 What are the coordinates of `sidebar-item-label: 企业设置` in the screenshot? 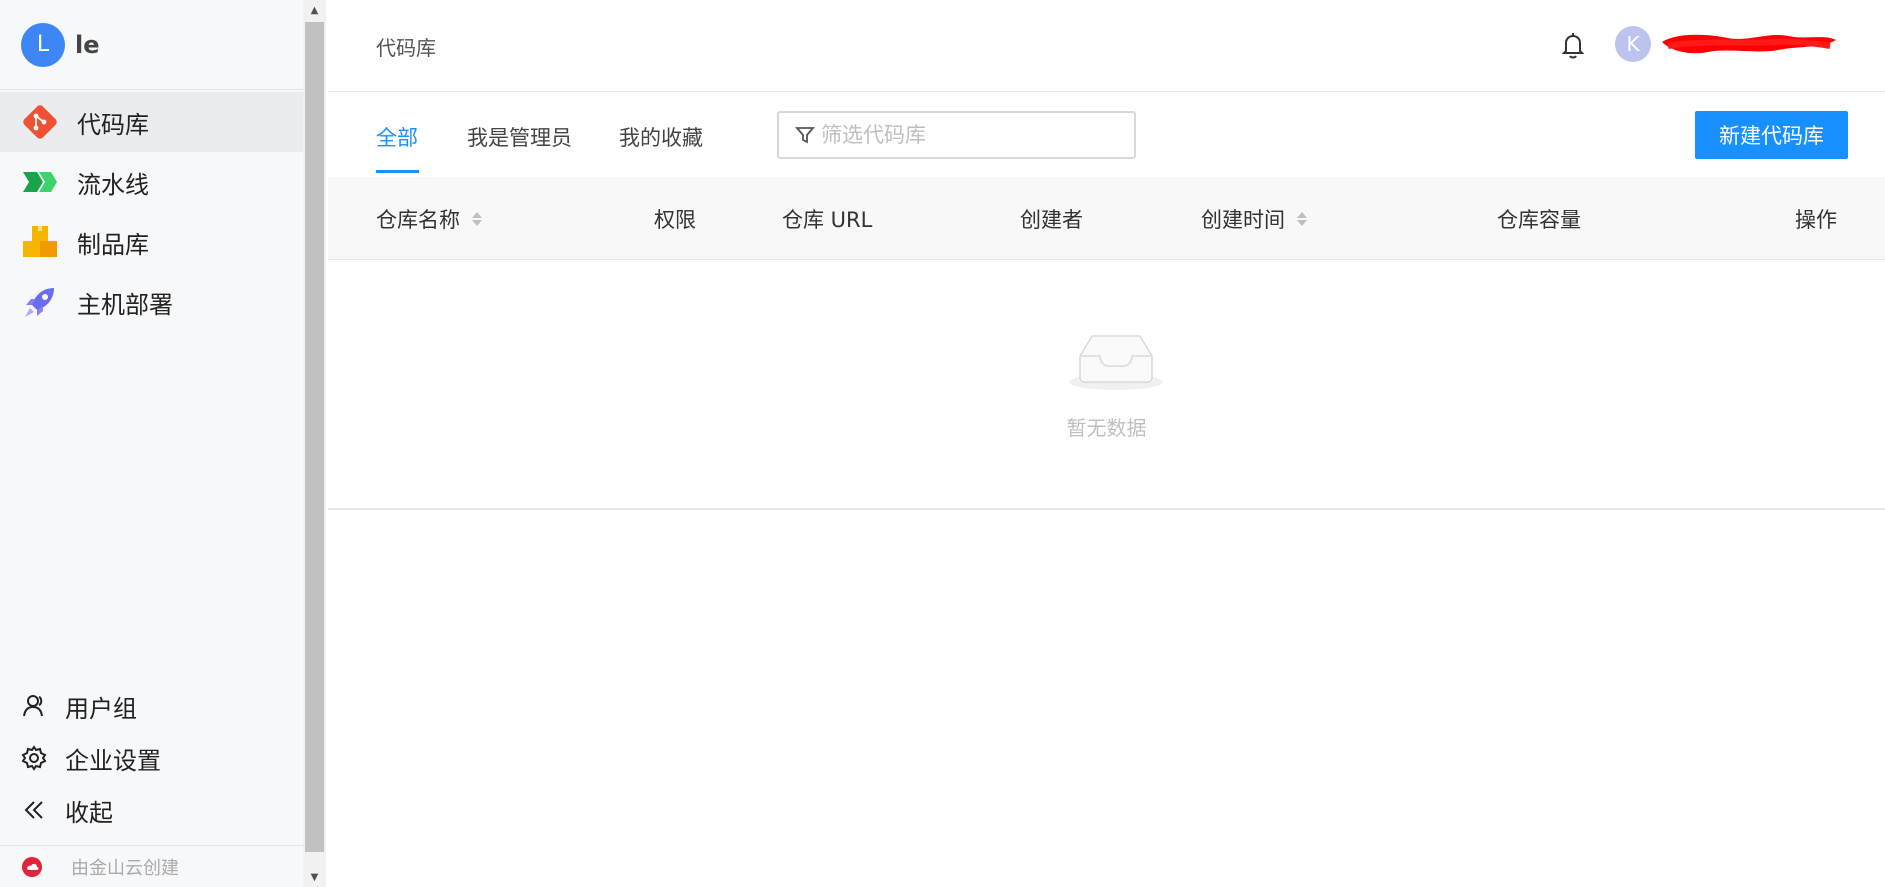 It's located at (113, 760).